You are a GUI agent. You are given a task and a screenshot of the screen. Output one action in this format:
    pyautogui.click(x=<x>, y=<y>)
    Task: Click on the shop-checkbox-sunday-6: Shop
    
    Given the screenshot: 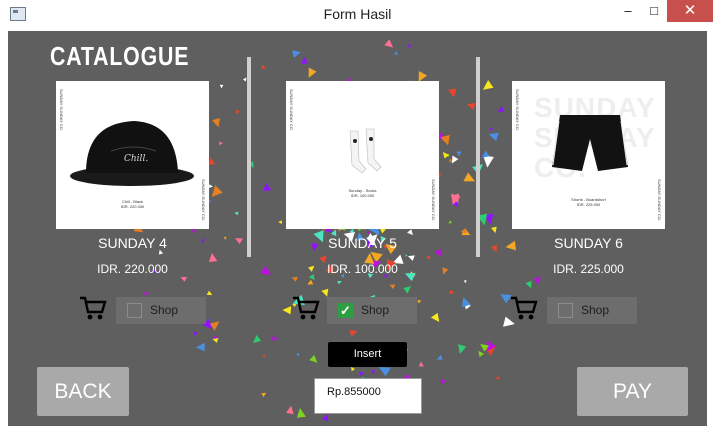 What is the action you would take?
    pyautogui.click(x=592, y=310)
    